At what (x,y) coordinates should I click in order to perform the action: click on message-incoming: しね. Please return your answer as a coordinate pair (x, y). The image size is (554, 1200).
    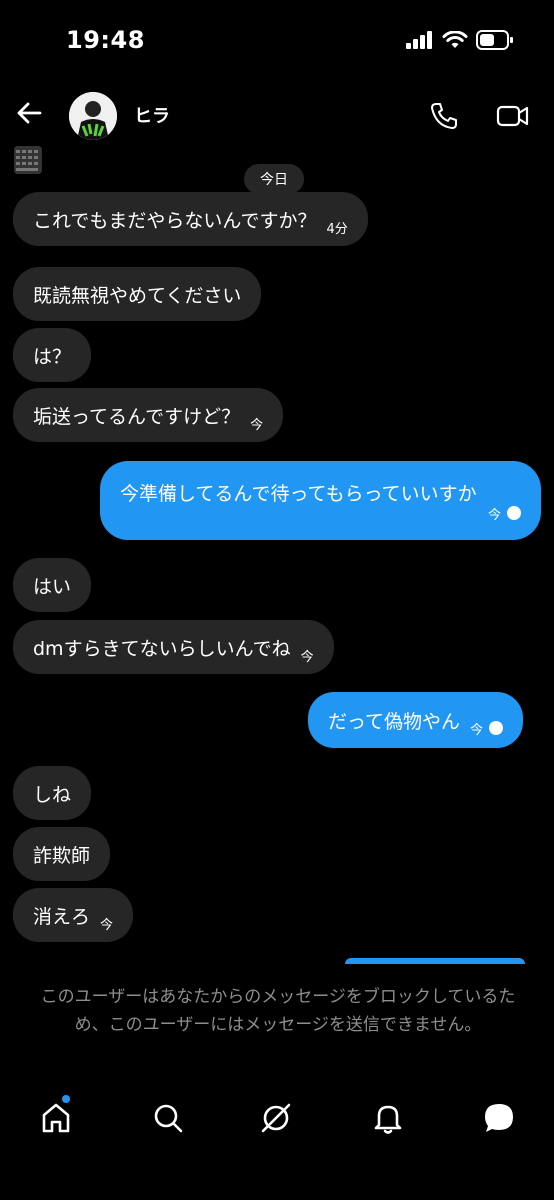
    Looking at the image, I should click on (52, 793).